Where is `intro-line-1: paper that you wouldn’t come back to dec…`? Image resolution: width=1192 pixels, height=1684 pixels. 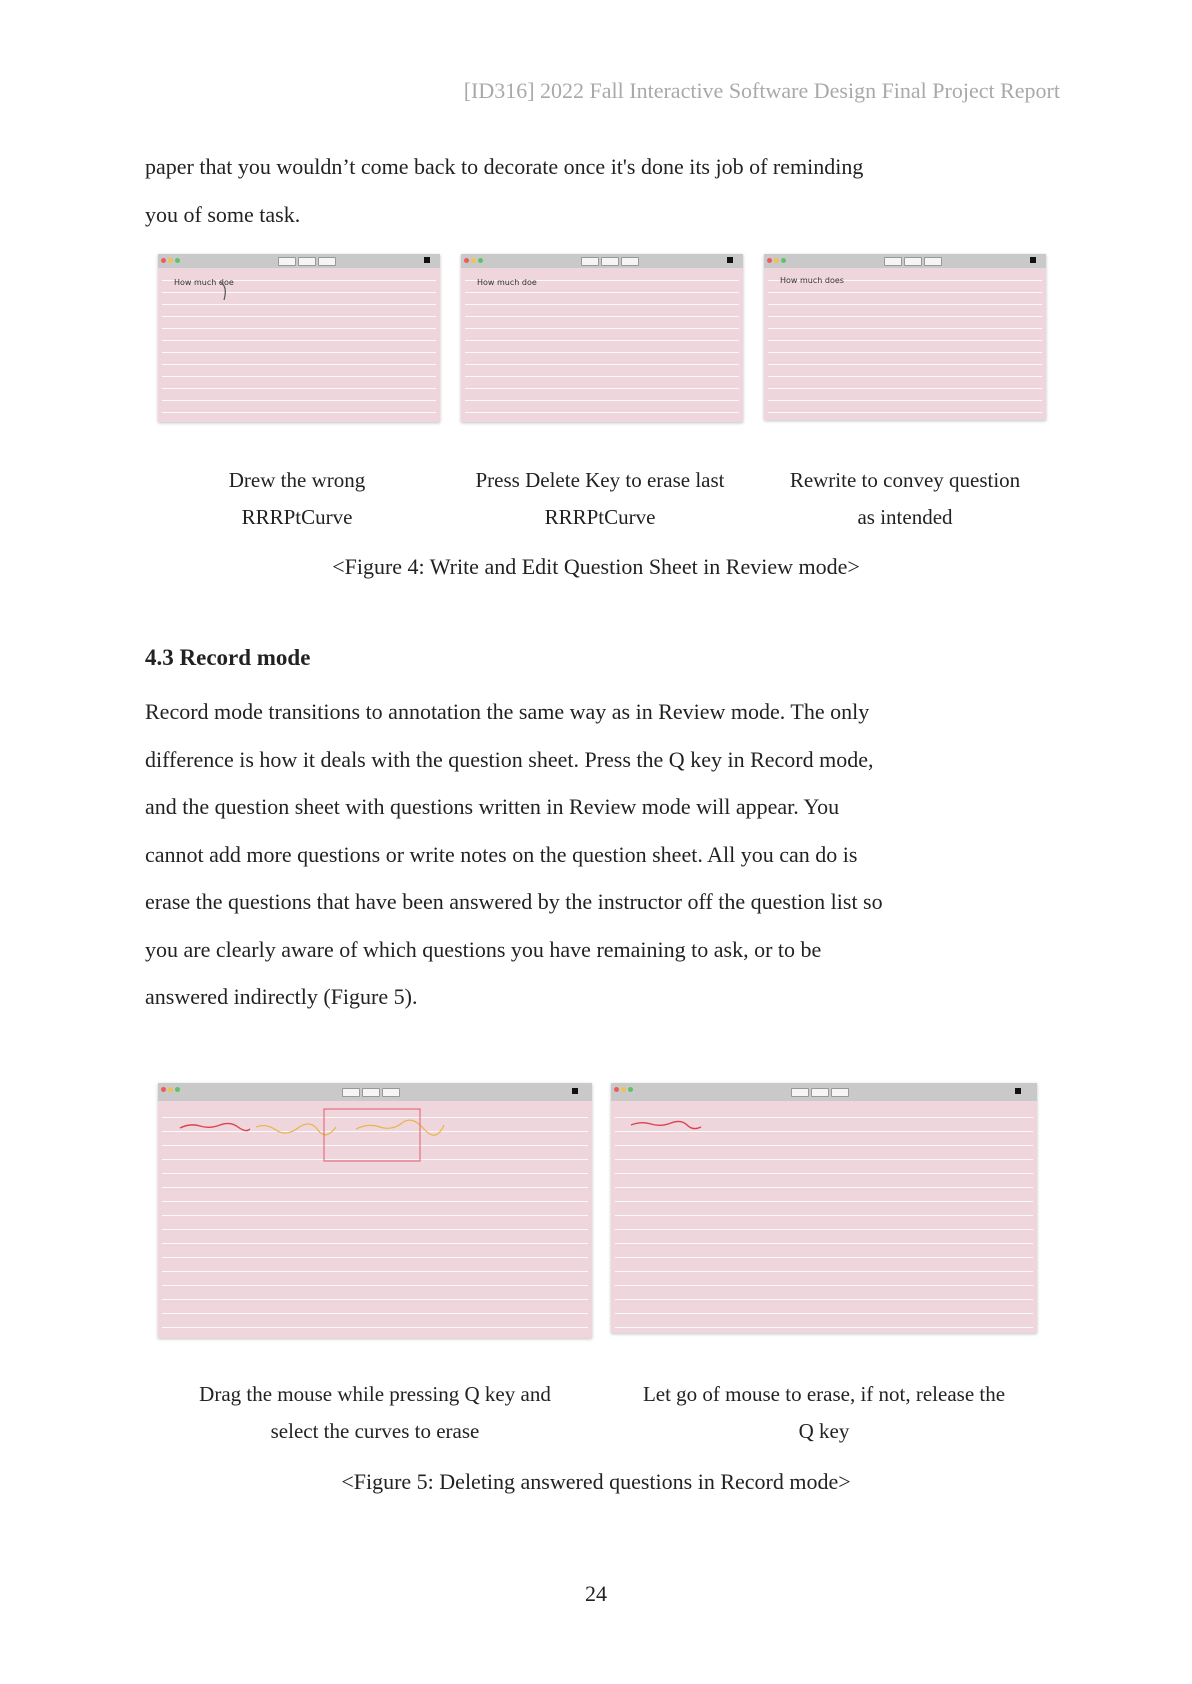 intro-line-1: paper that you wouldn’t come back to dec… is located at coordinates (504, 166).